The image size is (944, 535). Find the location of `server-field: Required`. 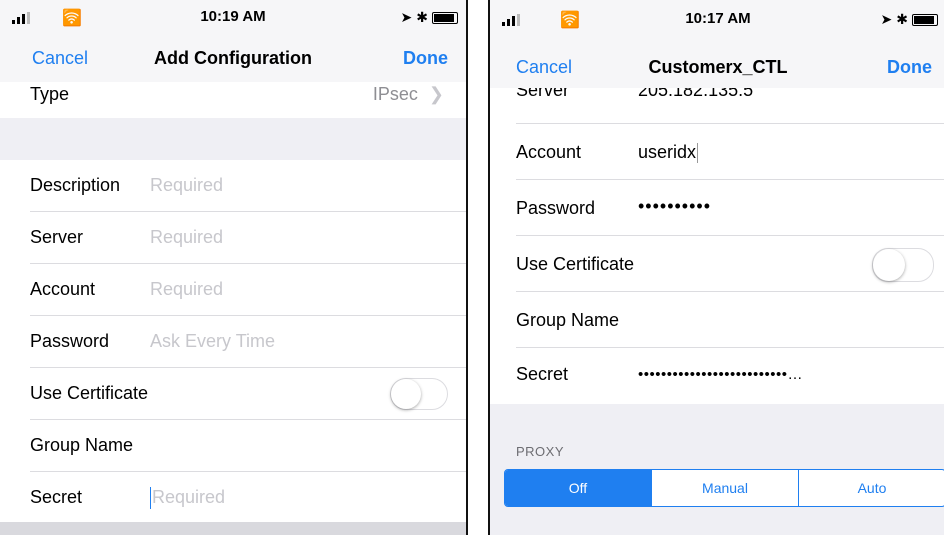

server-field: Required is located at coordinates (186, 237).